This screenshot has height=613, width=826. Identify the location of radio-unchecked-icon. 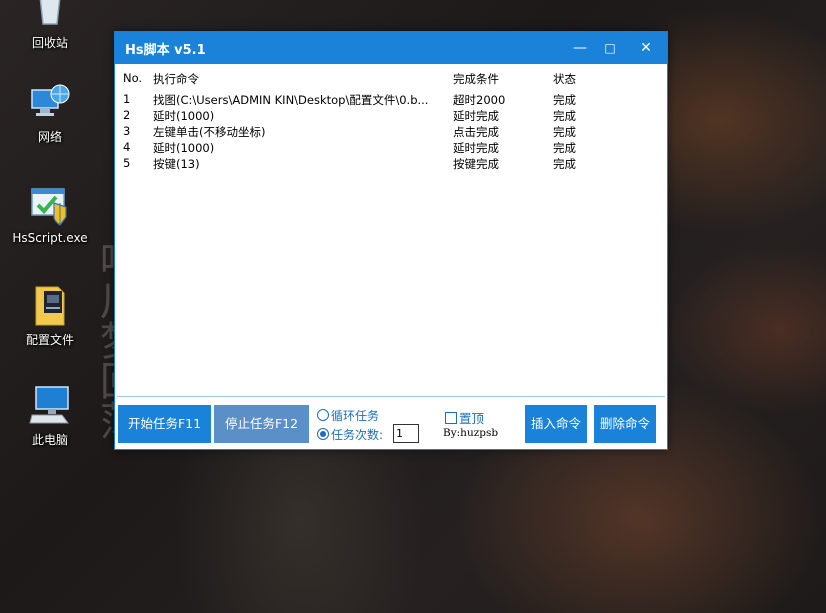
(323, 415).